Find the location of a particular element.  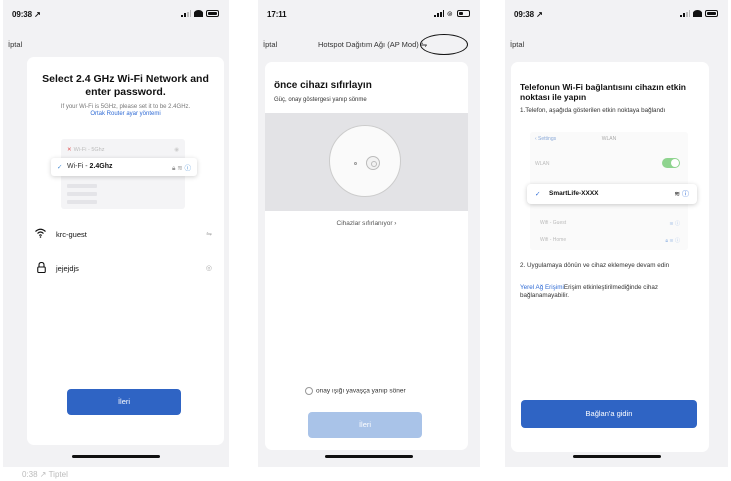

status-bar: 17:11 ⊚ is located at coordinates (369, 14).